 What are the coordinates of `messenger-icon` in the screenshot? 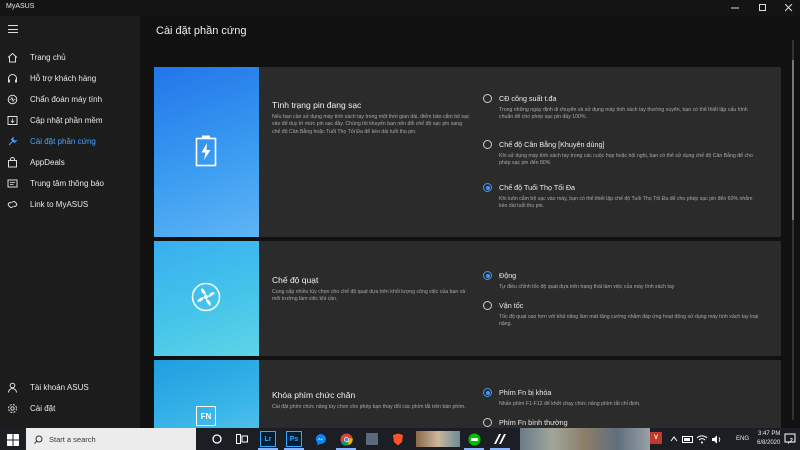 It's located at (320, 439).